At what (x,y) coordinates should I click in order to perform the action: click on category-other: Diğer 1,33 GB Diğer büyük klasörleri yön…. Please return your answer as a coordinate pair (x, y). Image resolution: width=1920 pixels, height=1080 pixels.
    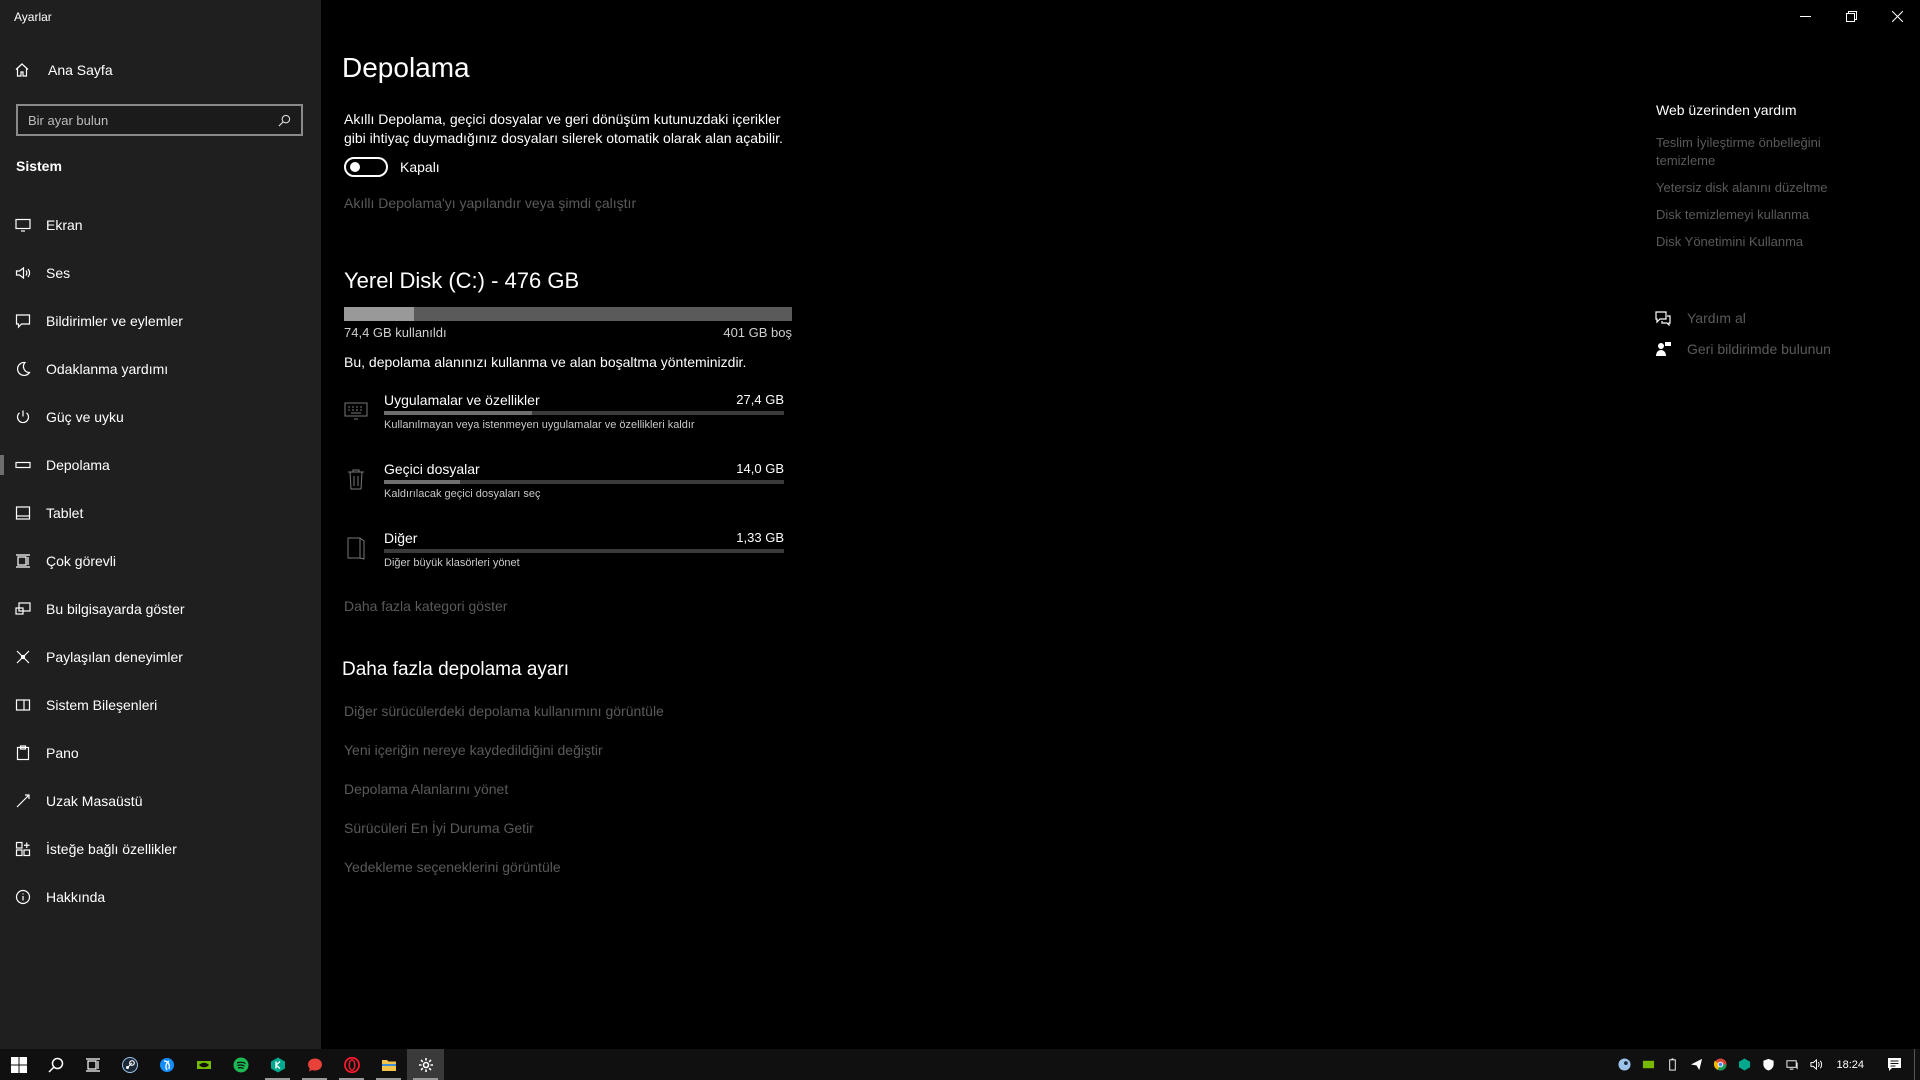
    Looking at the image, I should click on (564, 560).